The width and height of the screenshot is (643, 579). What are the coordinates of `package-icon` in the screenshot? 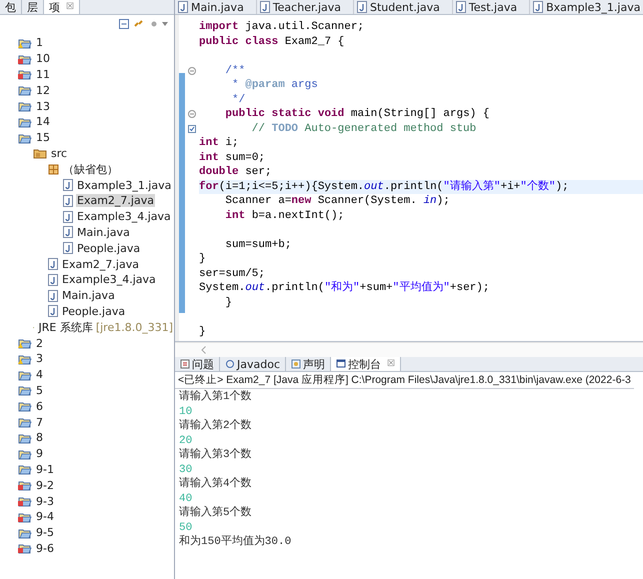 It's located at (53, 169).